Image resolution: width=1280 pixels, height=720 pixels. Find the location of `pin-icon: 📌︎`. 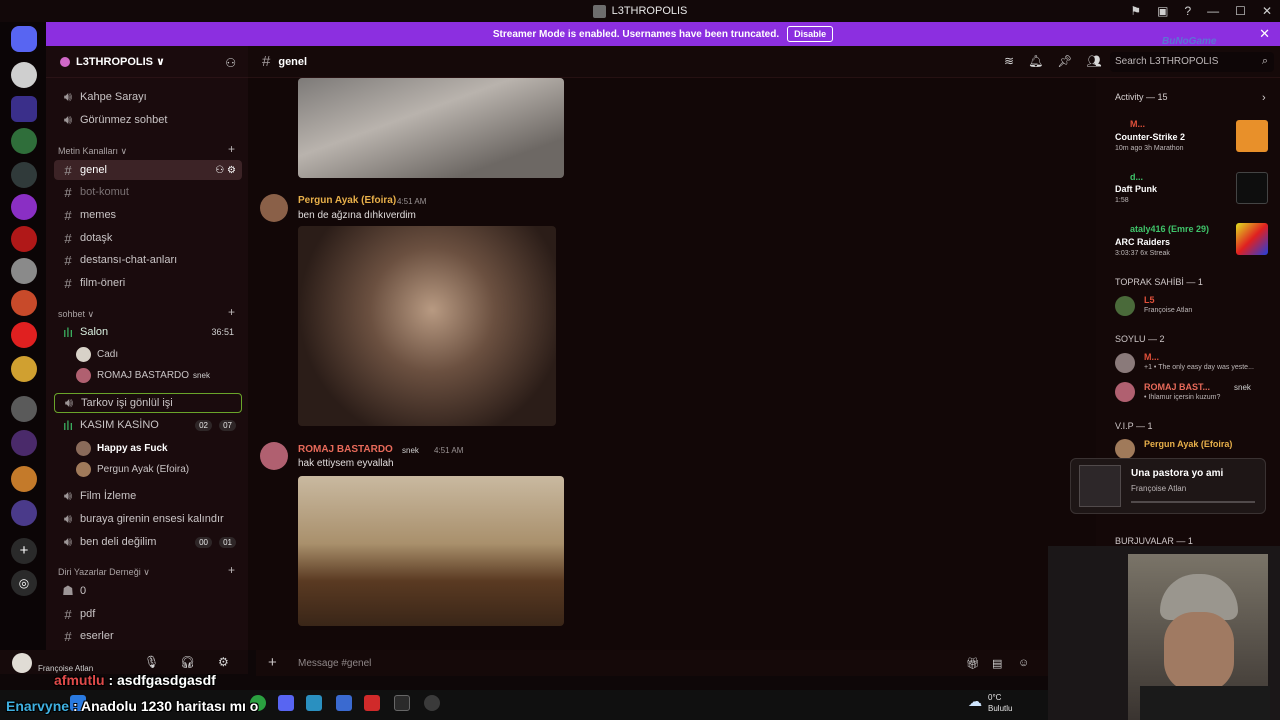

pin-icon: 📌︎ is located at coordinates (1064, 61).